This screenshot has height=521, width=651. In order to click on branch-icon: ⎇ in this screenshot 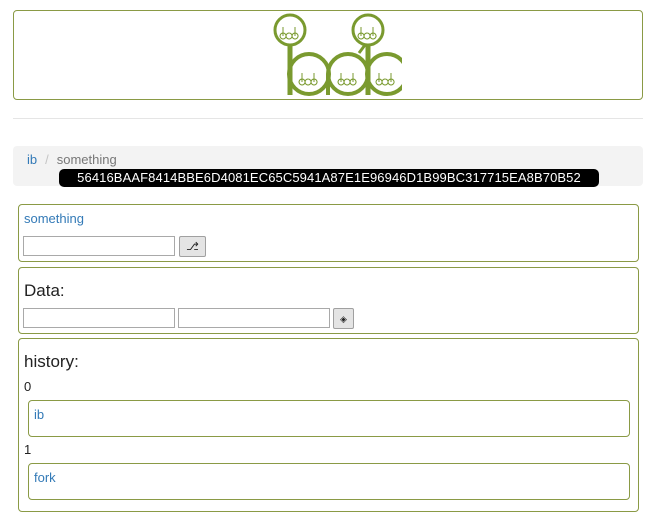, I will do `click(192, 246)`.